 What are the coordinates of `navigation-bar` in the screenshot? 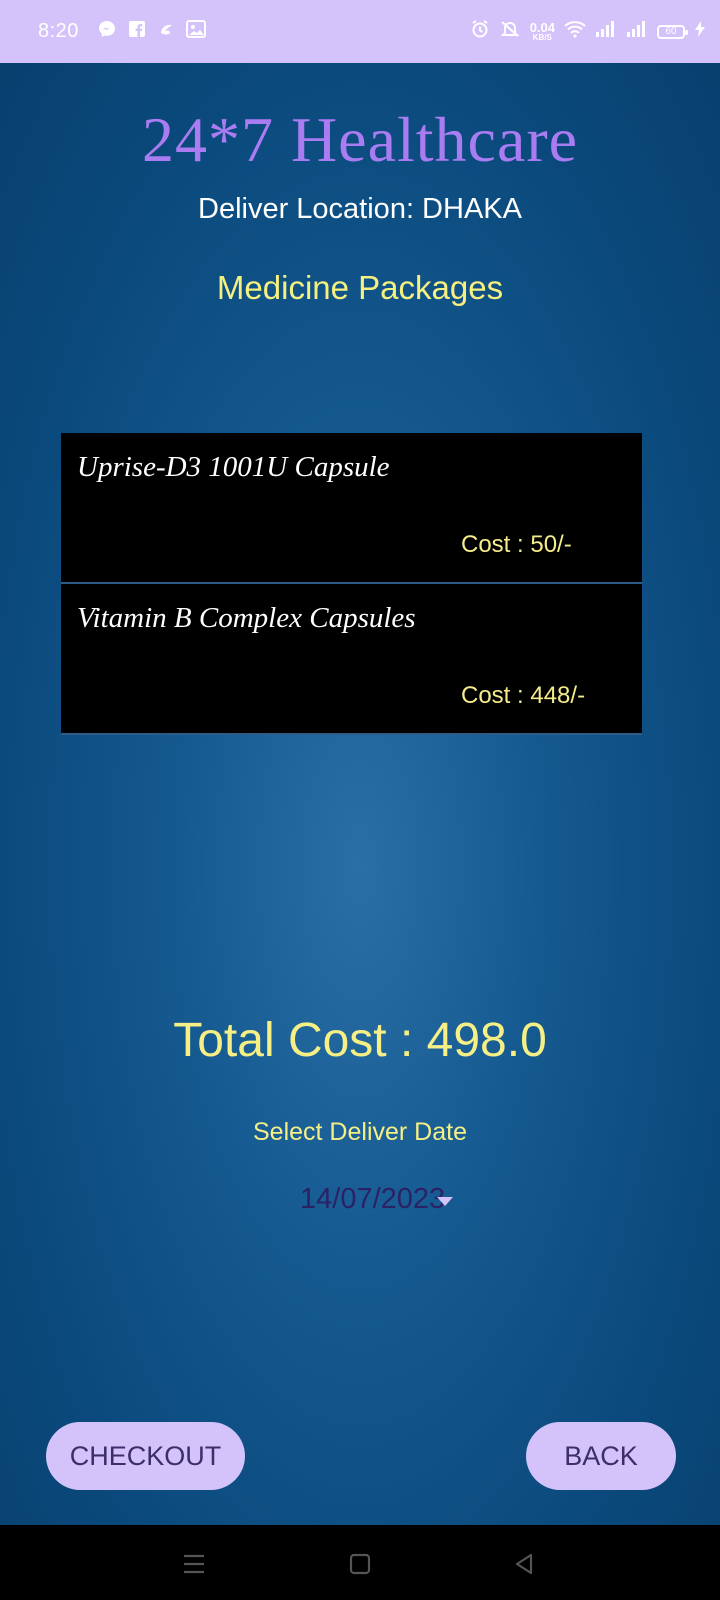 It's located at (360, 1562).